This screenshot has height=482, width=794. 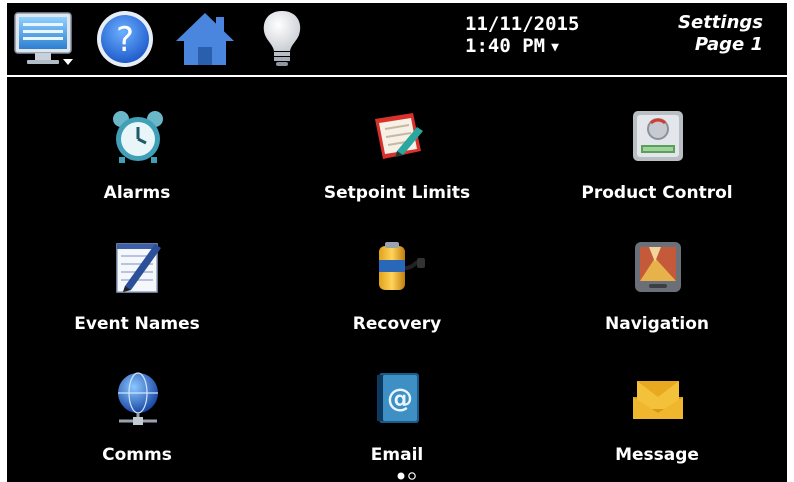 I want to click on lightbulb-icon, so click(x=282, y=39).